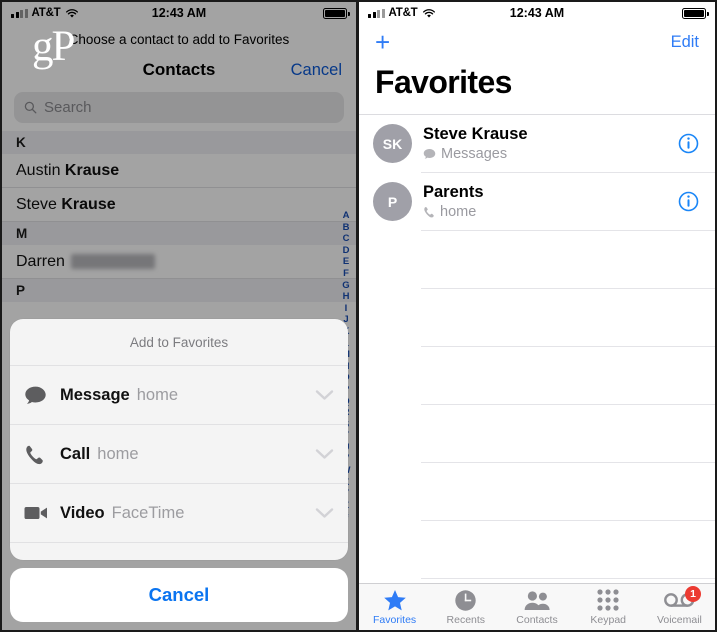 This screenshot has height=632, width=717. Describe the element at coordinates (382, 42) in the screenshot. I see `add-favorite-button: +` at that location.